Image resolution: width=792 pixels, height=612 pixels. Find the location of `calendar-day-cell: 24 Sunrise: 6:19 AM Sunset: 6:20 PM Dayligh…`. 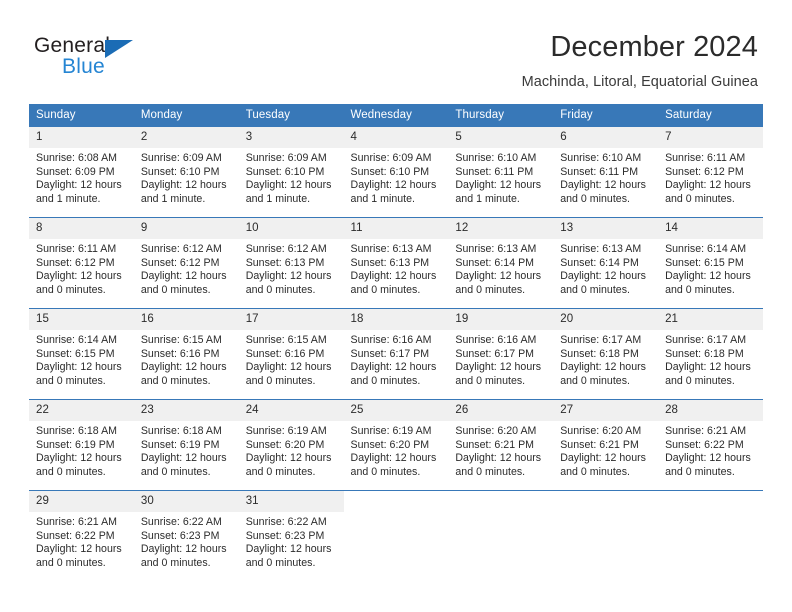

calendar-day-cell: 24 Sunrise: 6:19 AM Sunset: 6:20 PM Dayligh… is located at coordinates (291, 445).